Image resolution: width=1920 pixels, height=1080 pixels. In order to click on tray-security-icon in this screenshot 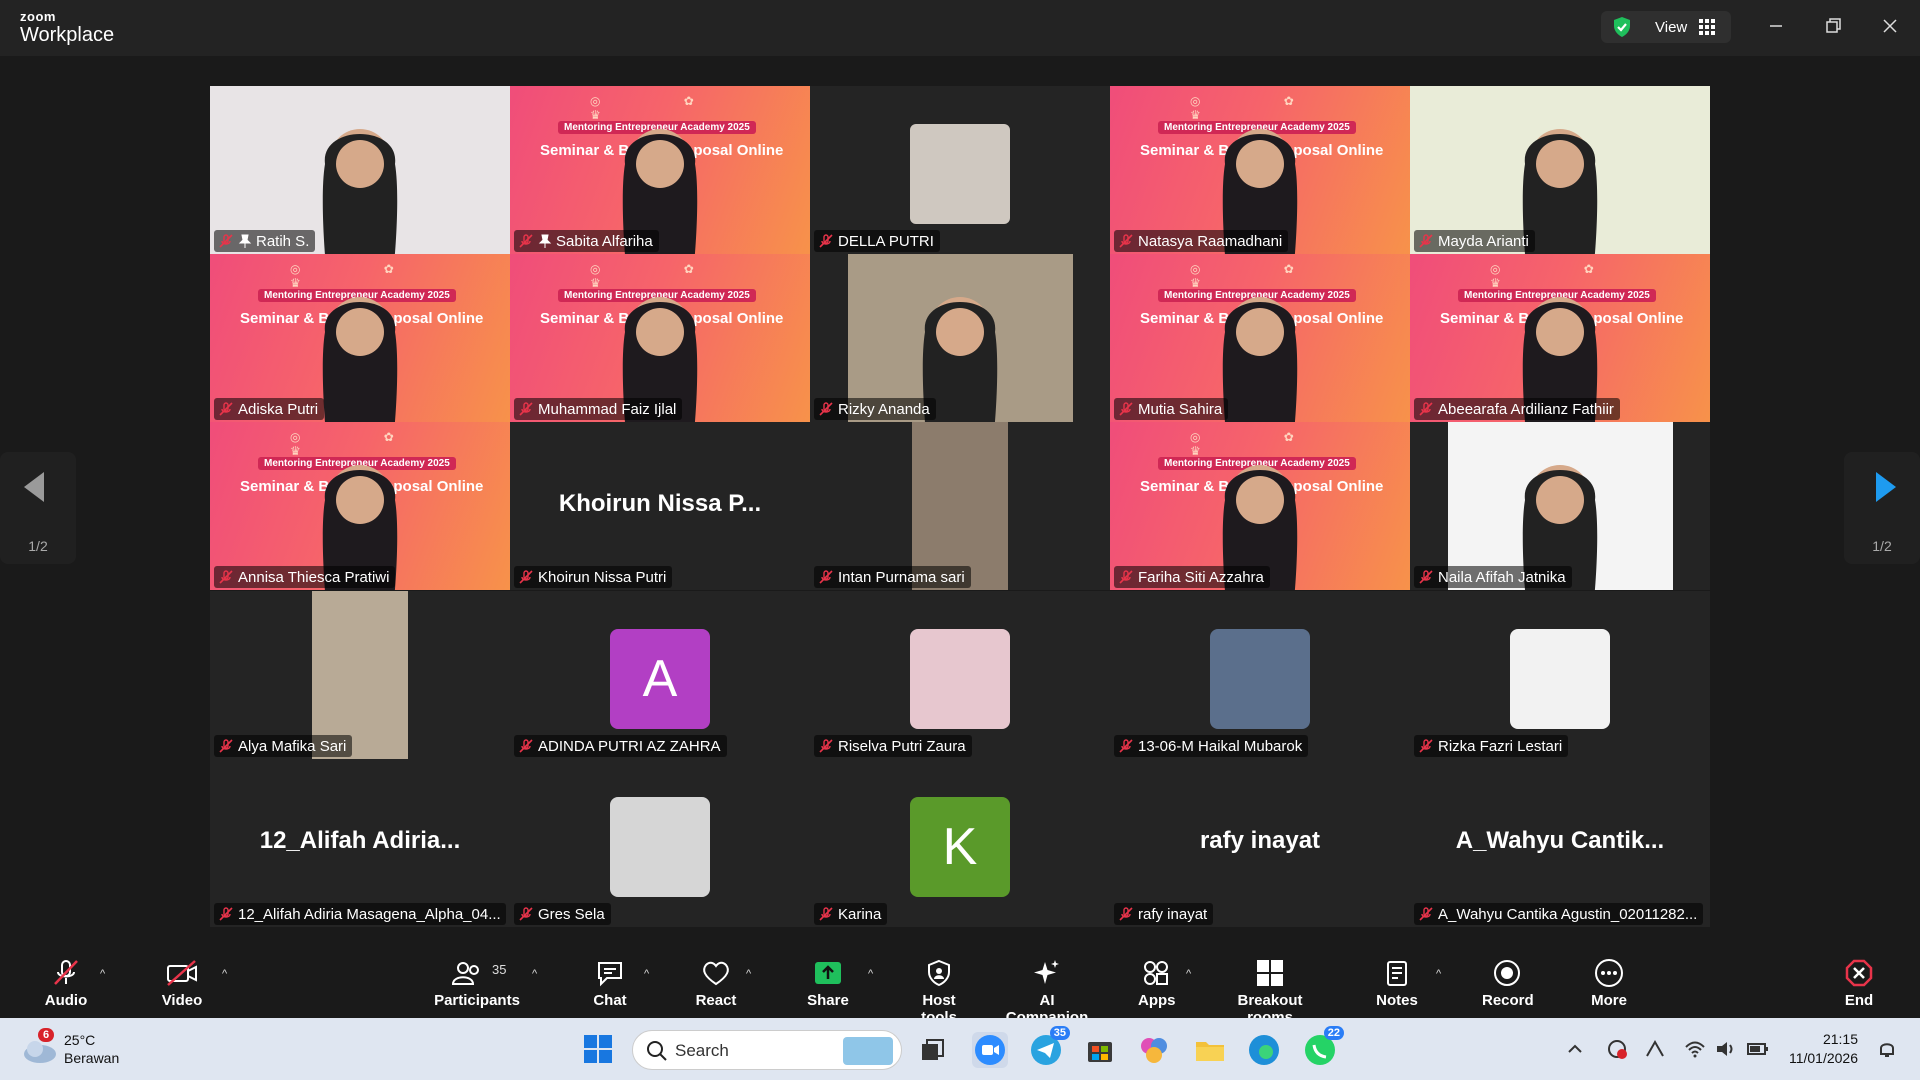, I will do `click(1617, 1051)`.